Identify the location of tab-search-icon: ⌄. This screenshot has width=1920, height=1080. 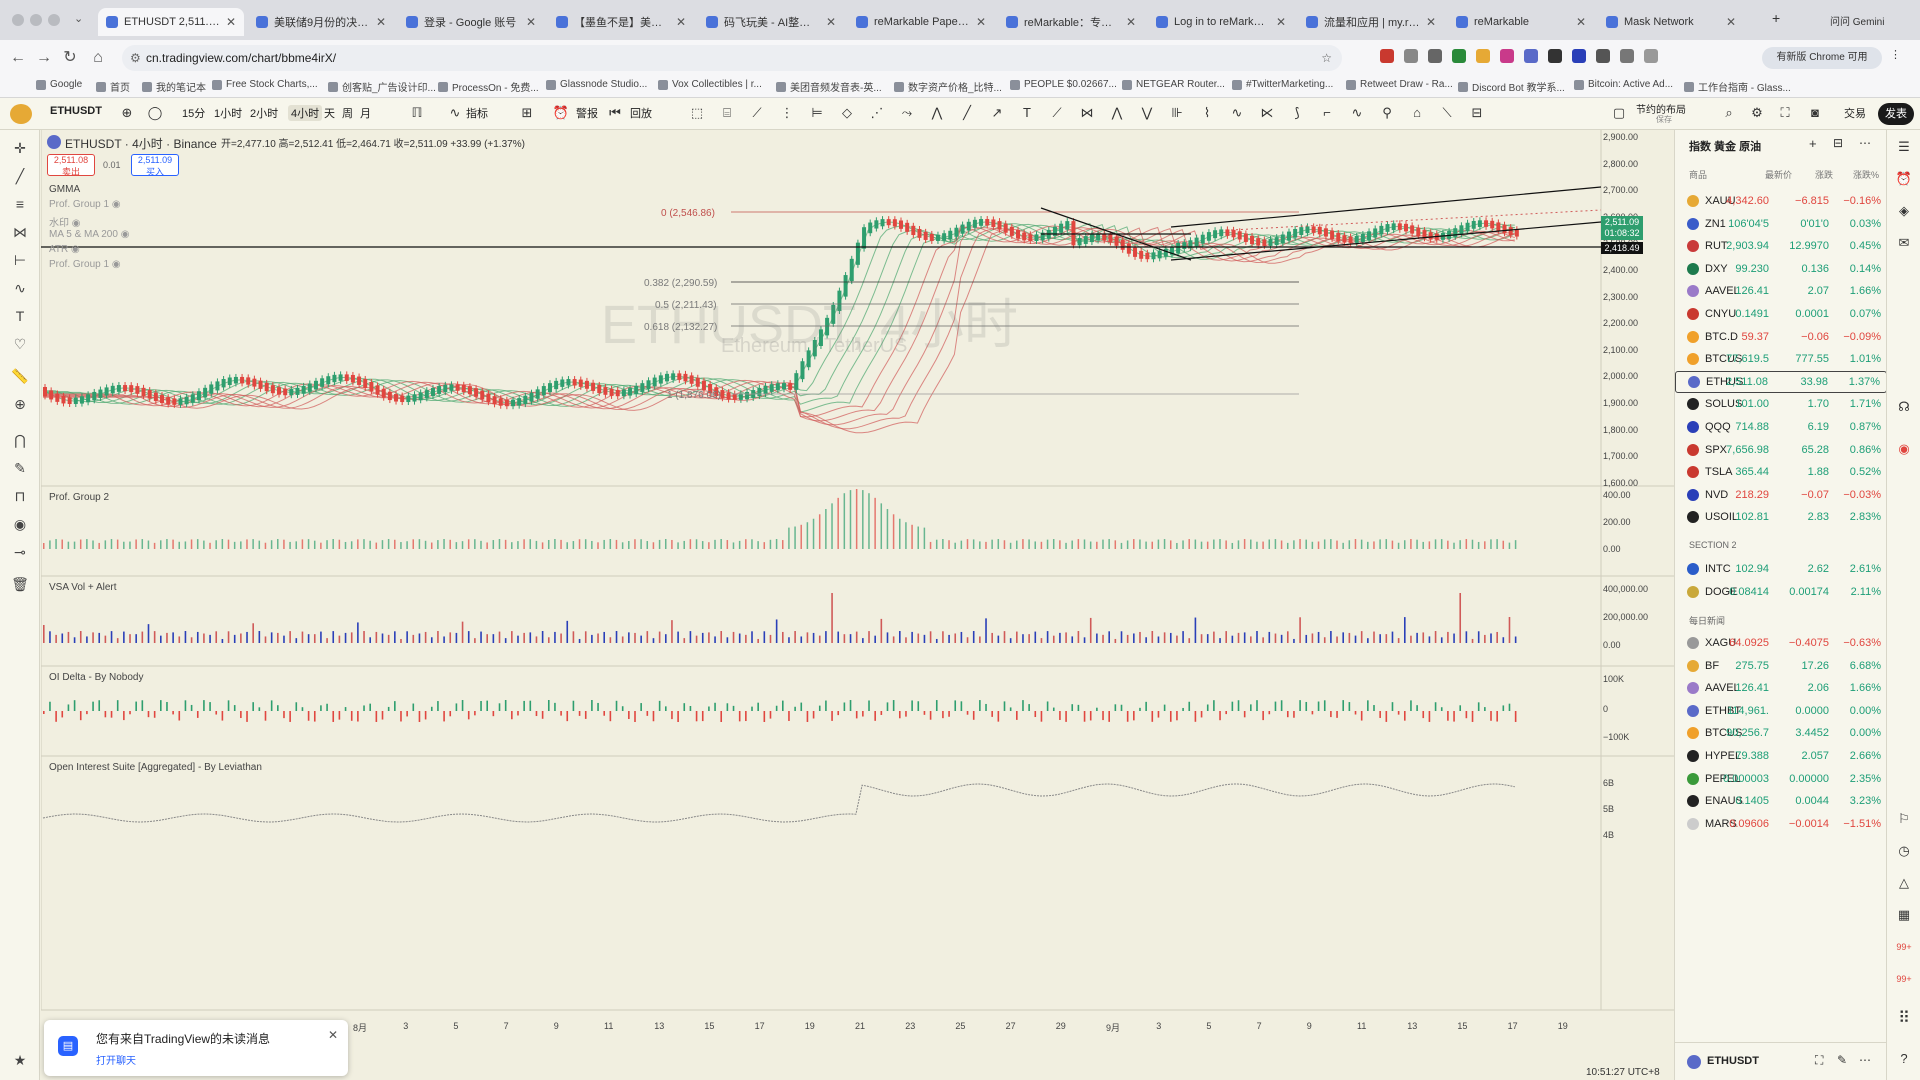
(78, 18).